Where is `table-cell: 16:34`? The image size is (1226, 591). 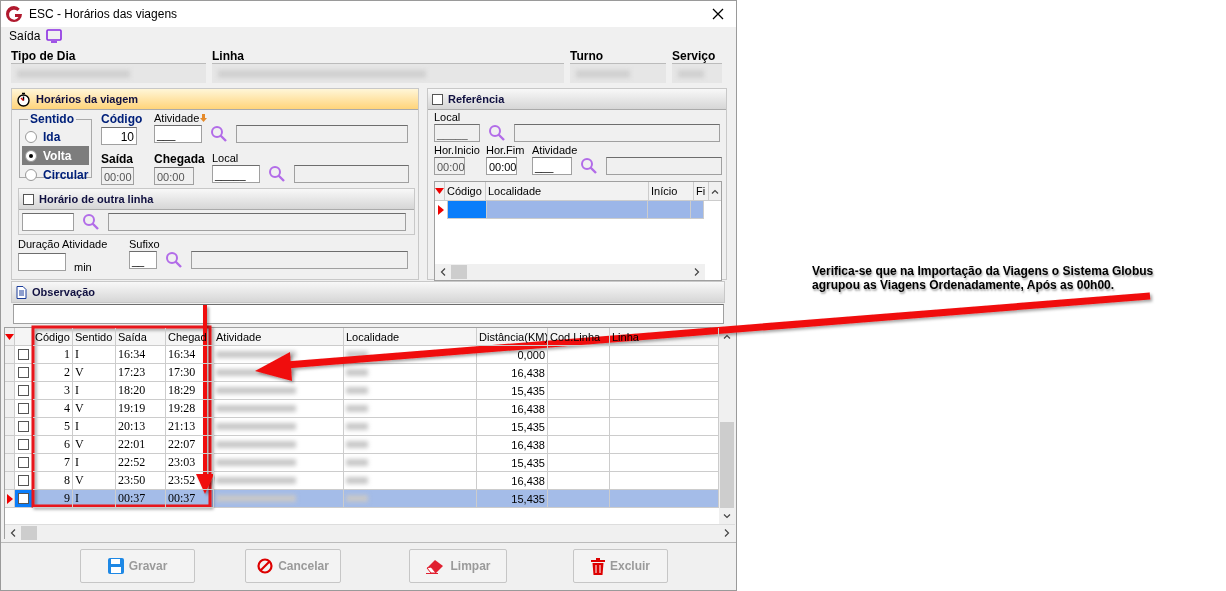
table-cell: 16:34 is located at coordinates (190, 355).